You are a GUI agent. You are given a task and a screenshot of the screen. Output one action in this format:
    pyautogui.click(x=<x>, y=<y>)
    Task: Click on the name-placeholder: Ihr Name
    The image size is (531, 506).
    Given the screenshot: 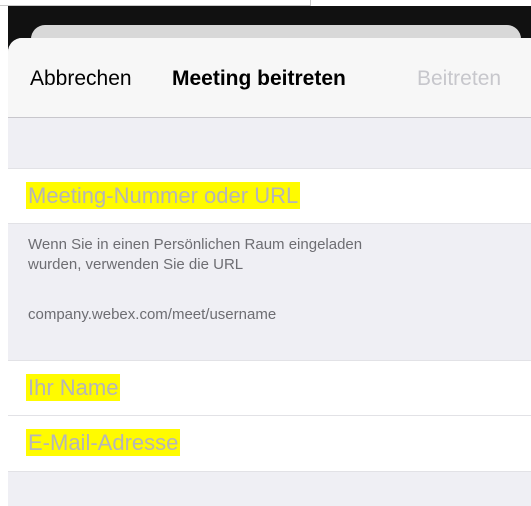 What is the action you would take?
    pyautogui.click(x=73, y=387)
    